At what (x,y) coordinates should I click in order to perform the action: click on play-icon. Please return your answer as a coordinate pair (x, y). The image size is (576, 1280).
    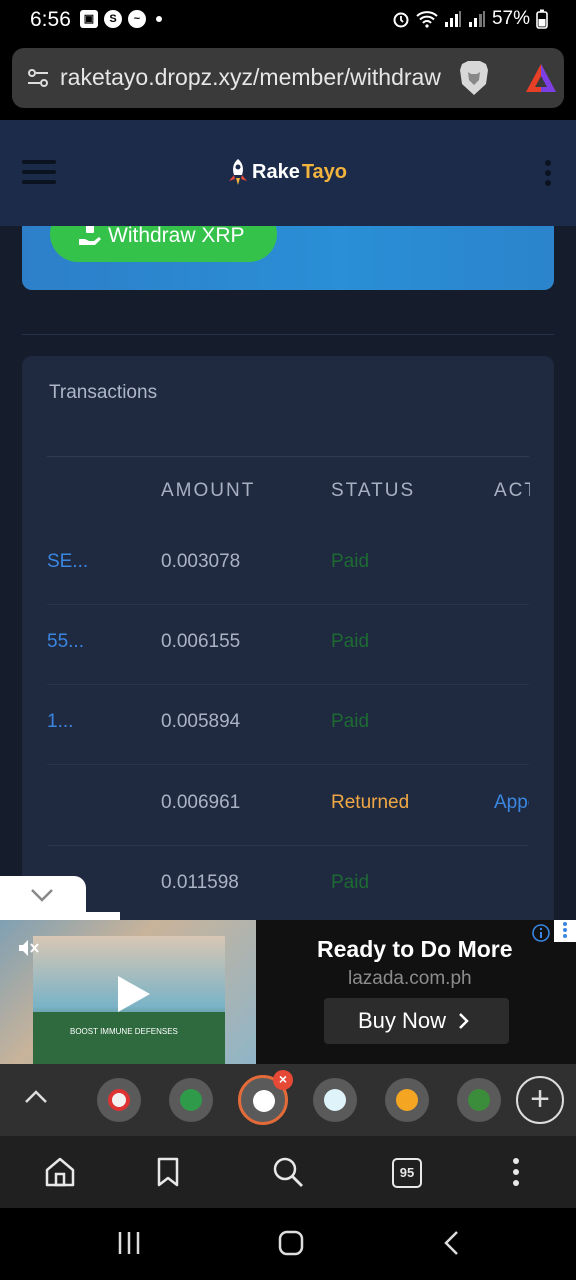
    Looking at the image, I should click on (132, 994).